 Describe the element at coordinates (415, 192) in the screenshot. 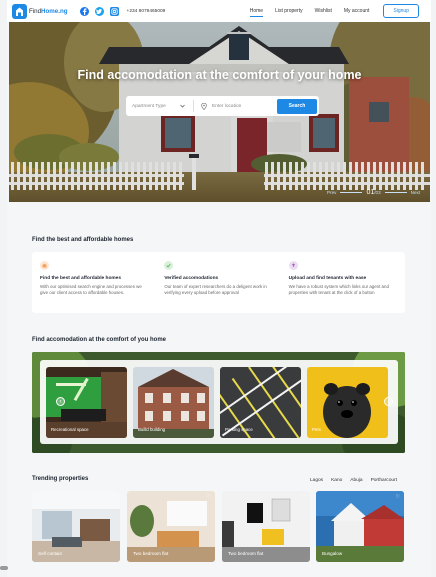

I see `next-button: Next` at that location.